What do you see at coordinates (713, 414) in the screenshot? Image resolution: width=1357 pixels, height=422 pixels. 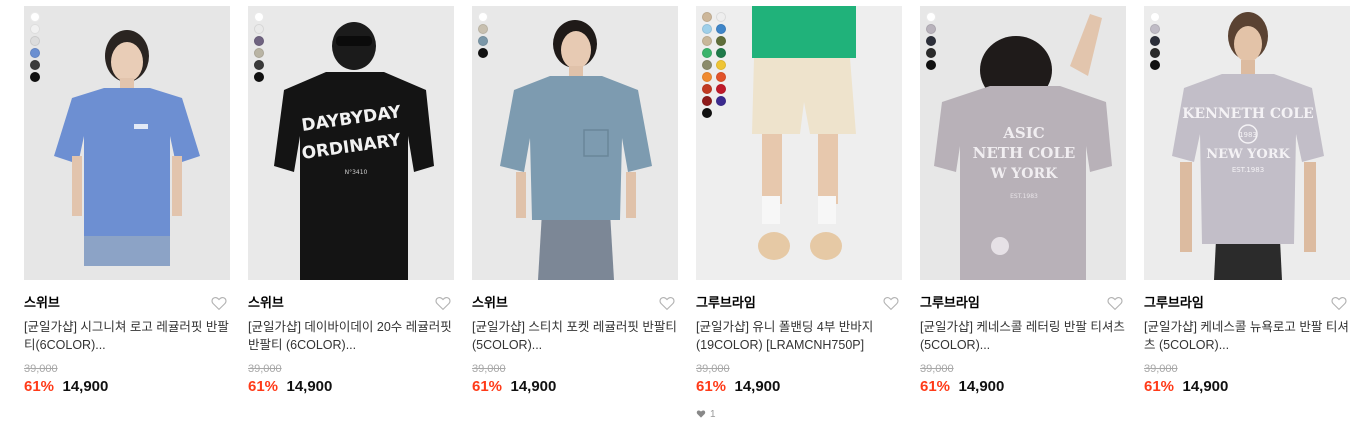 I see `like-count-value: 1` at bounding box center [713, 414].